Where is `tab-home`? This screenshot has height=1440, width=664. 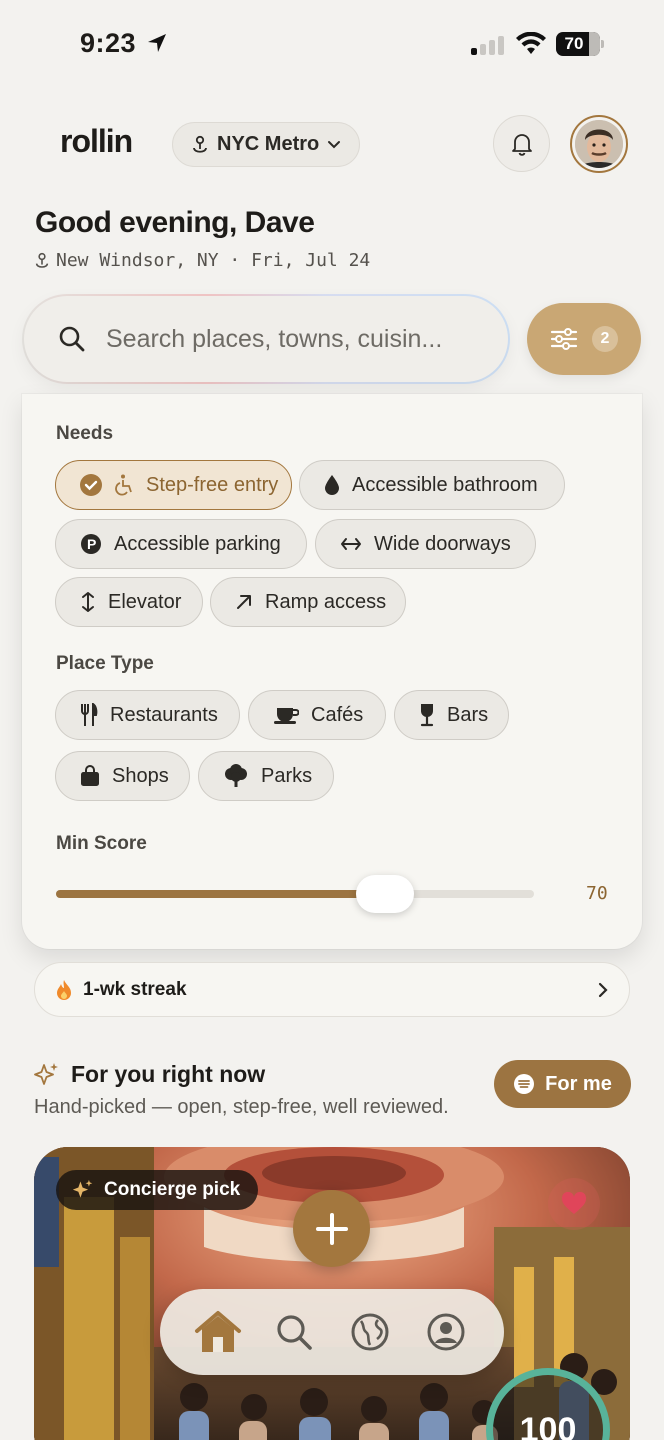
tab-home is located at coordinates (218, 1332).